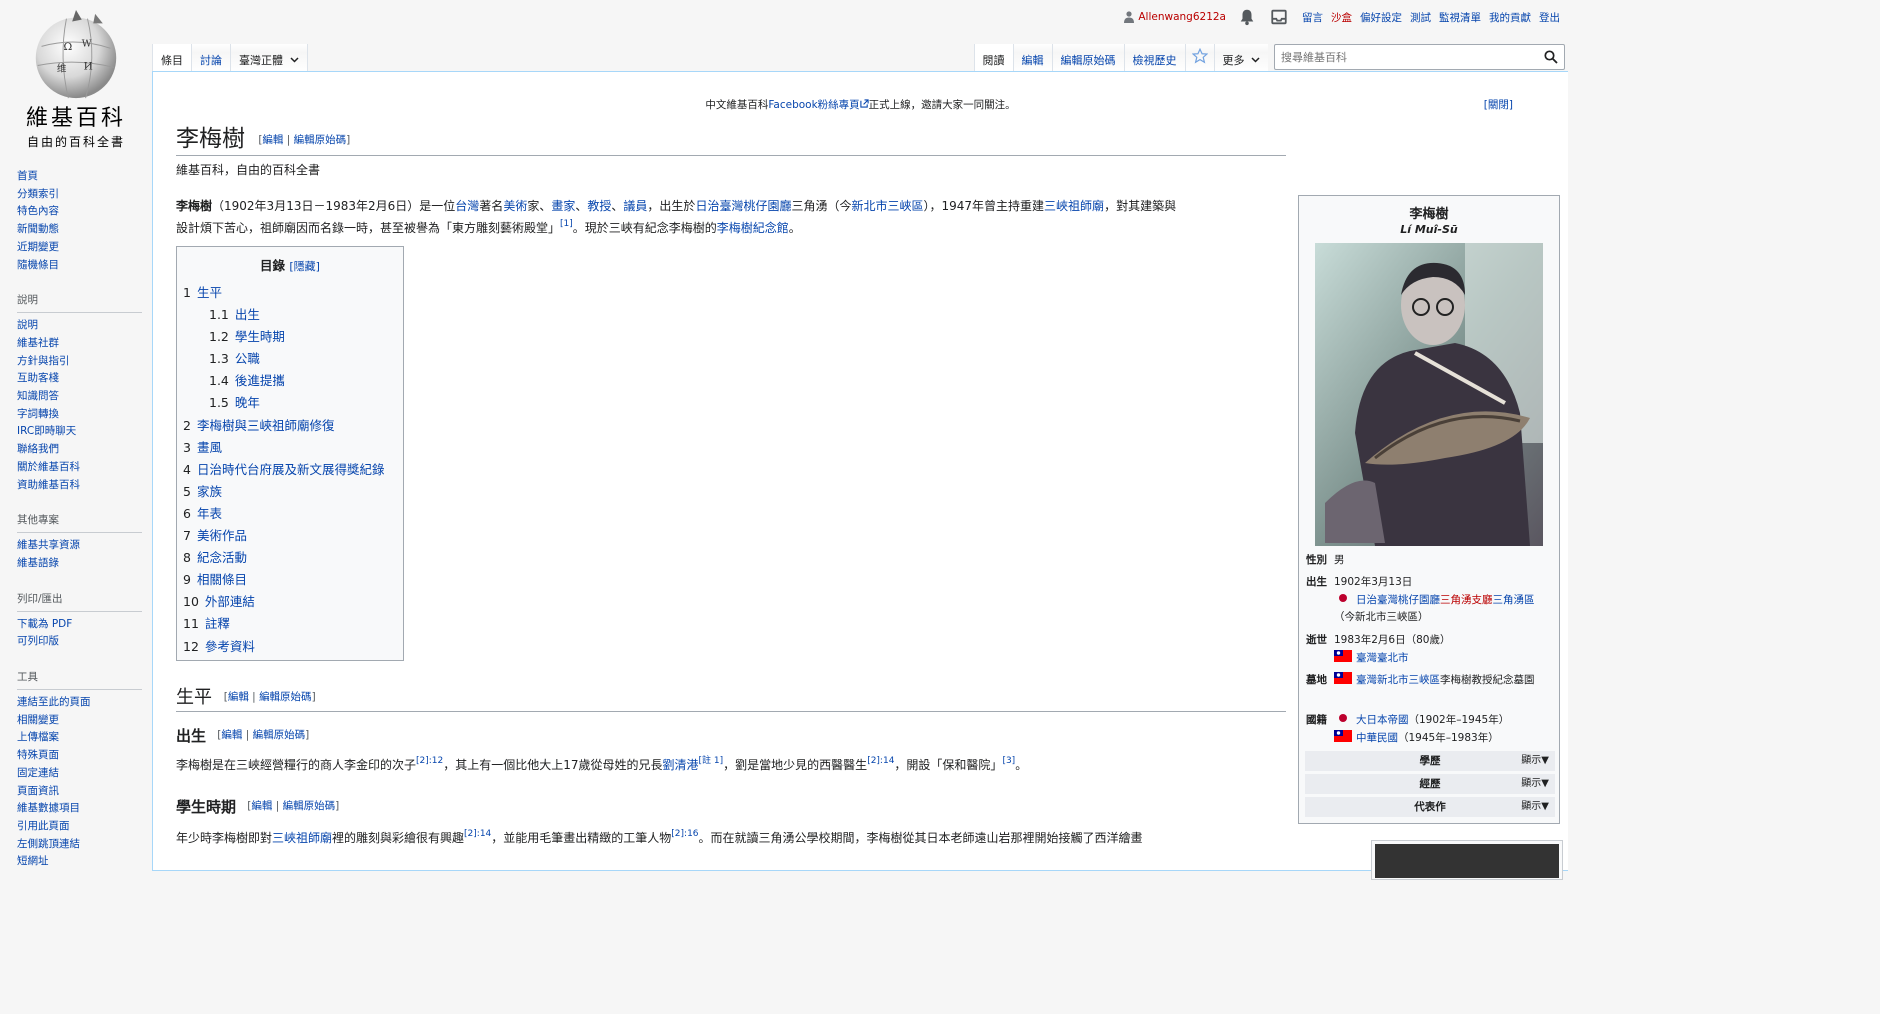 This screenshot has width=1880, height=1014. Describe the element at coordinates (1420, 17) in the screenshot. I see `test-link: 測試` at that location.